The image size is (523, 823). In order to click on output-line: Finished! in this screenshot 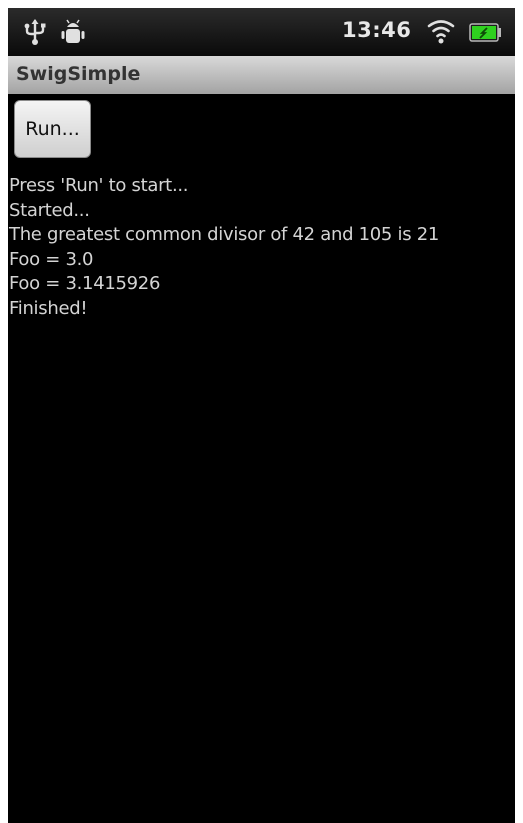, I will do `click(48, 308)`.